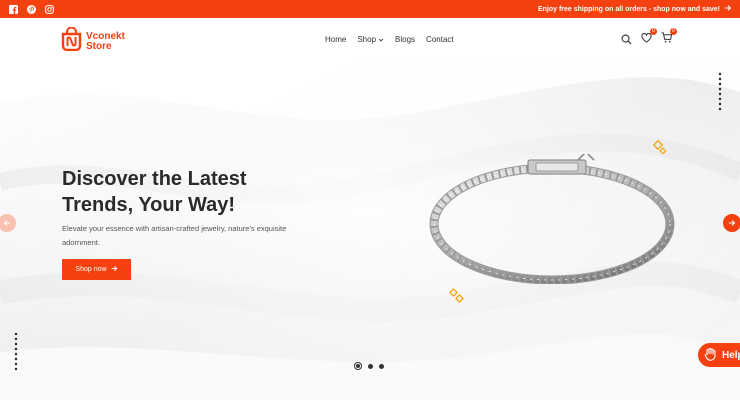 The image size is (740, 400). I want to click on slider-pagination, so click(369, 366).